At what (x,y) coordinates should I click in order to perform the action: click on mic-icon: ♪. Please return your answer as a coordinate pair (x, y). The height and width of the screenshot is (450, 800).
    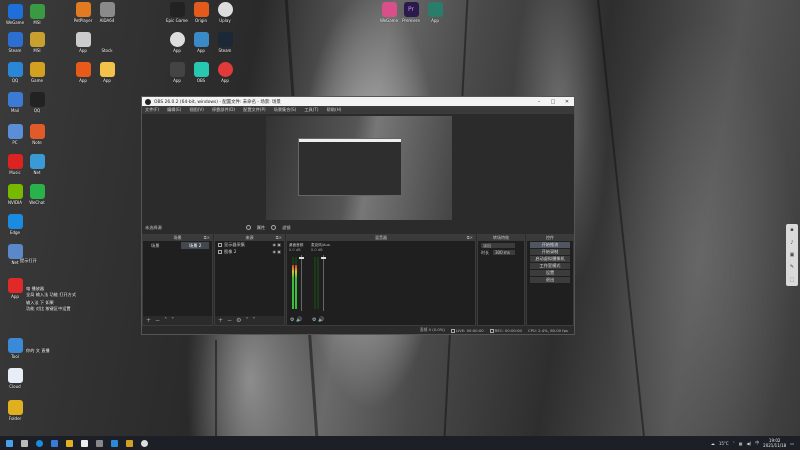
    Looking at the image, I should click on (791, 243).